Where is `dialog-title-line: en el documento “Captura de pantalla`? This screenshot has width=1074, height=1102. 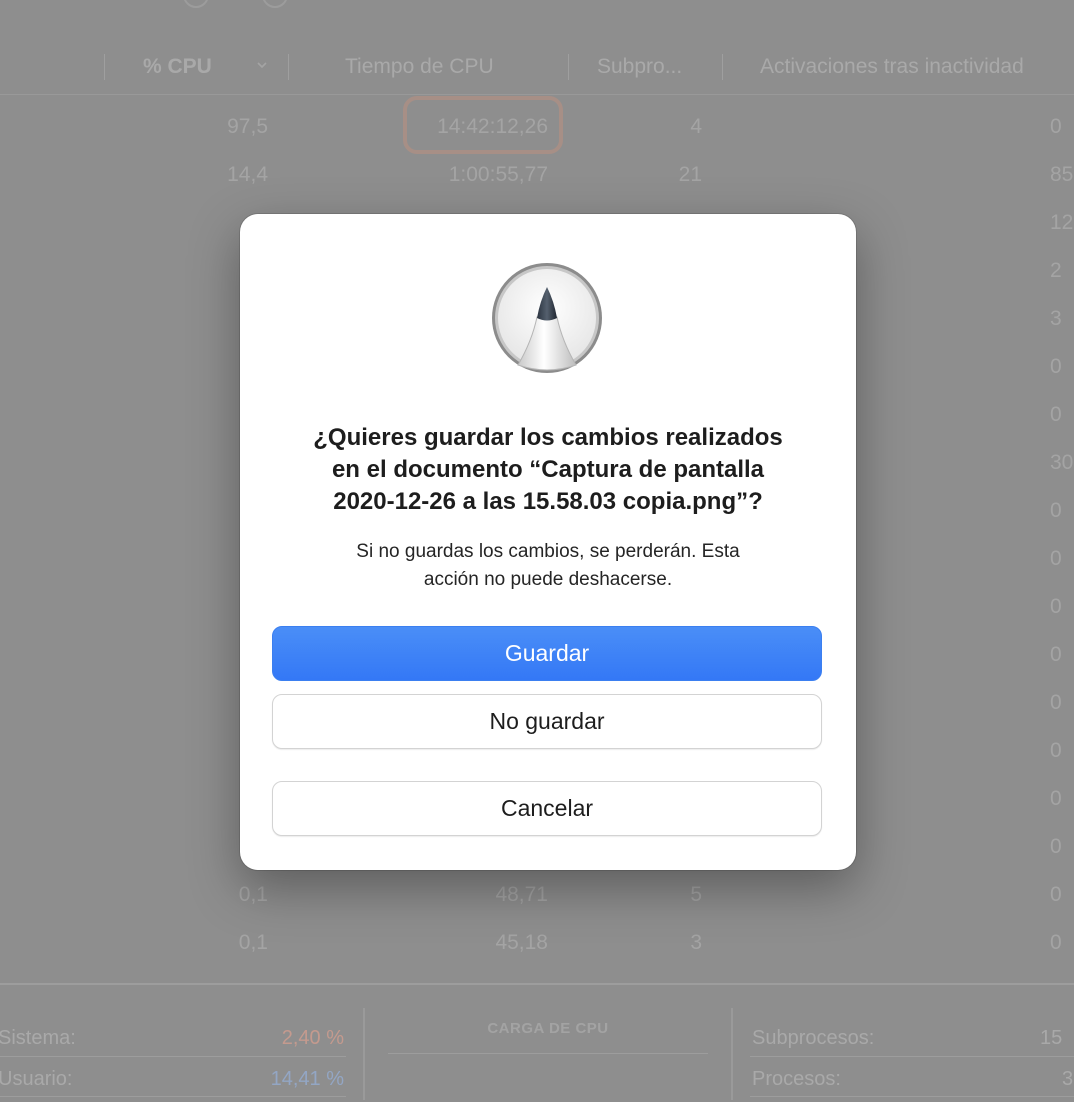 dialog-title-line: en el documento “Captura de pantalla is located at coordinates (548, 469).